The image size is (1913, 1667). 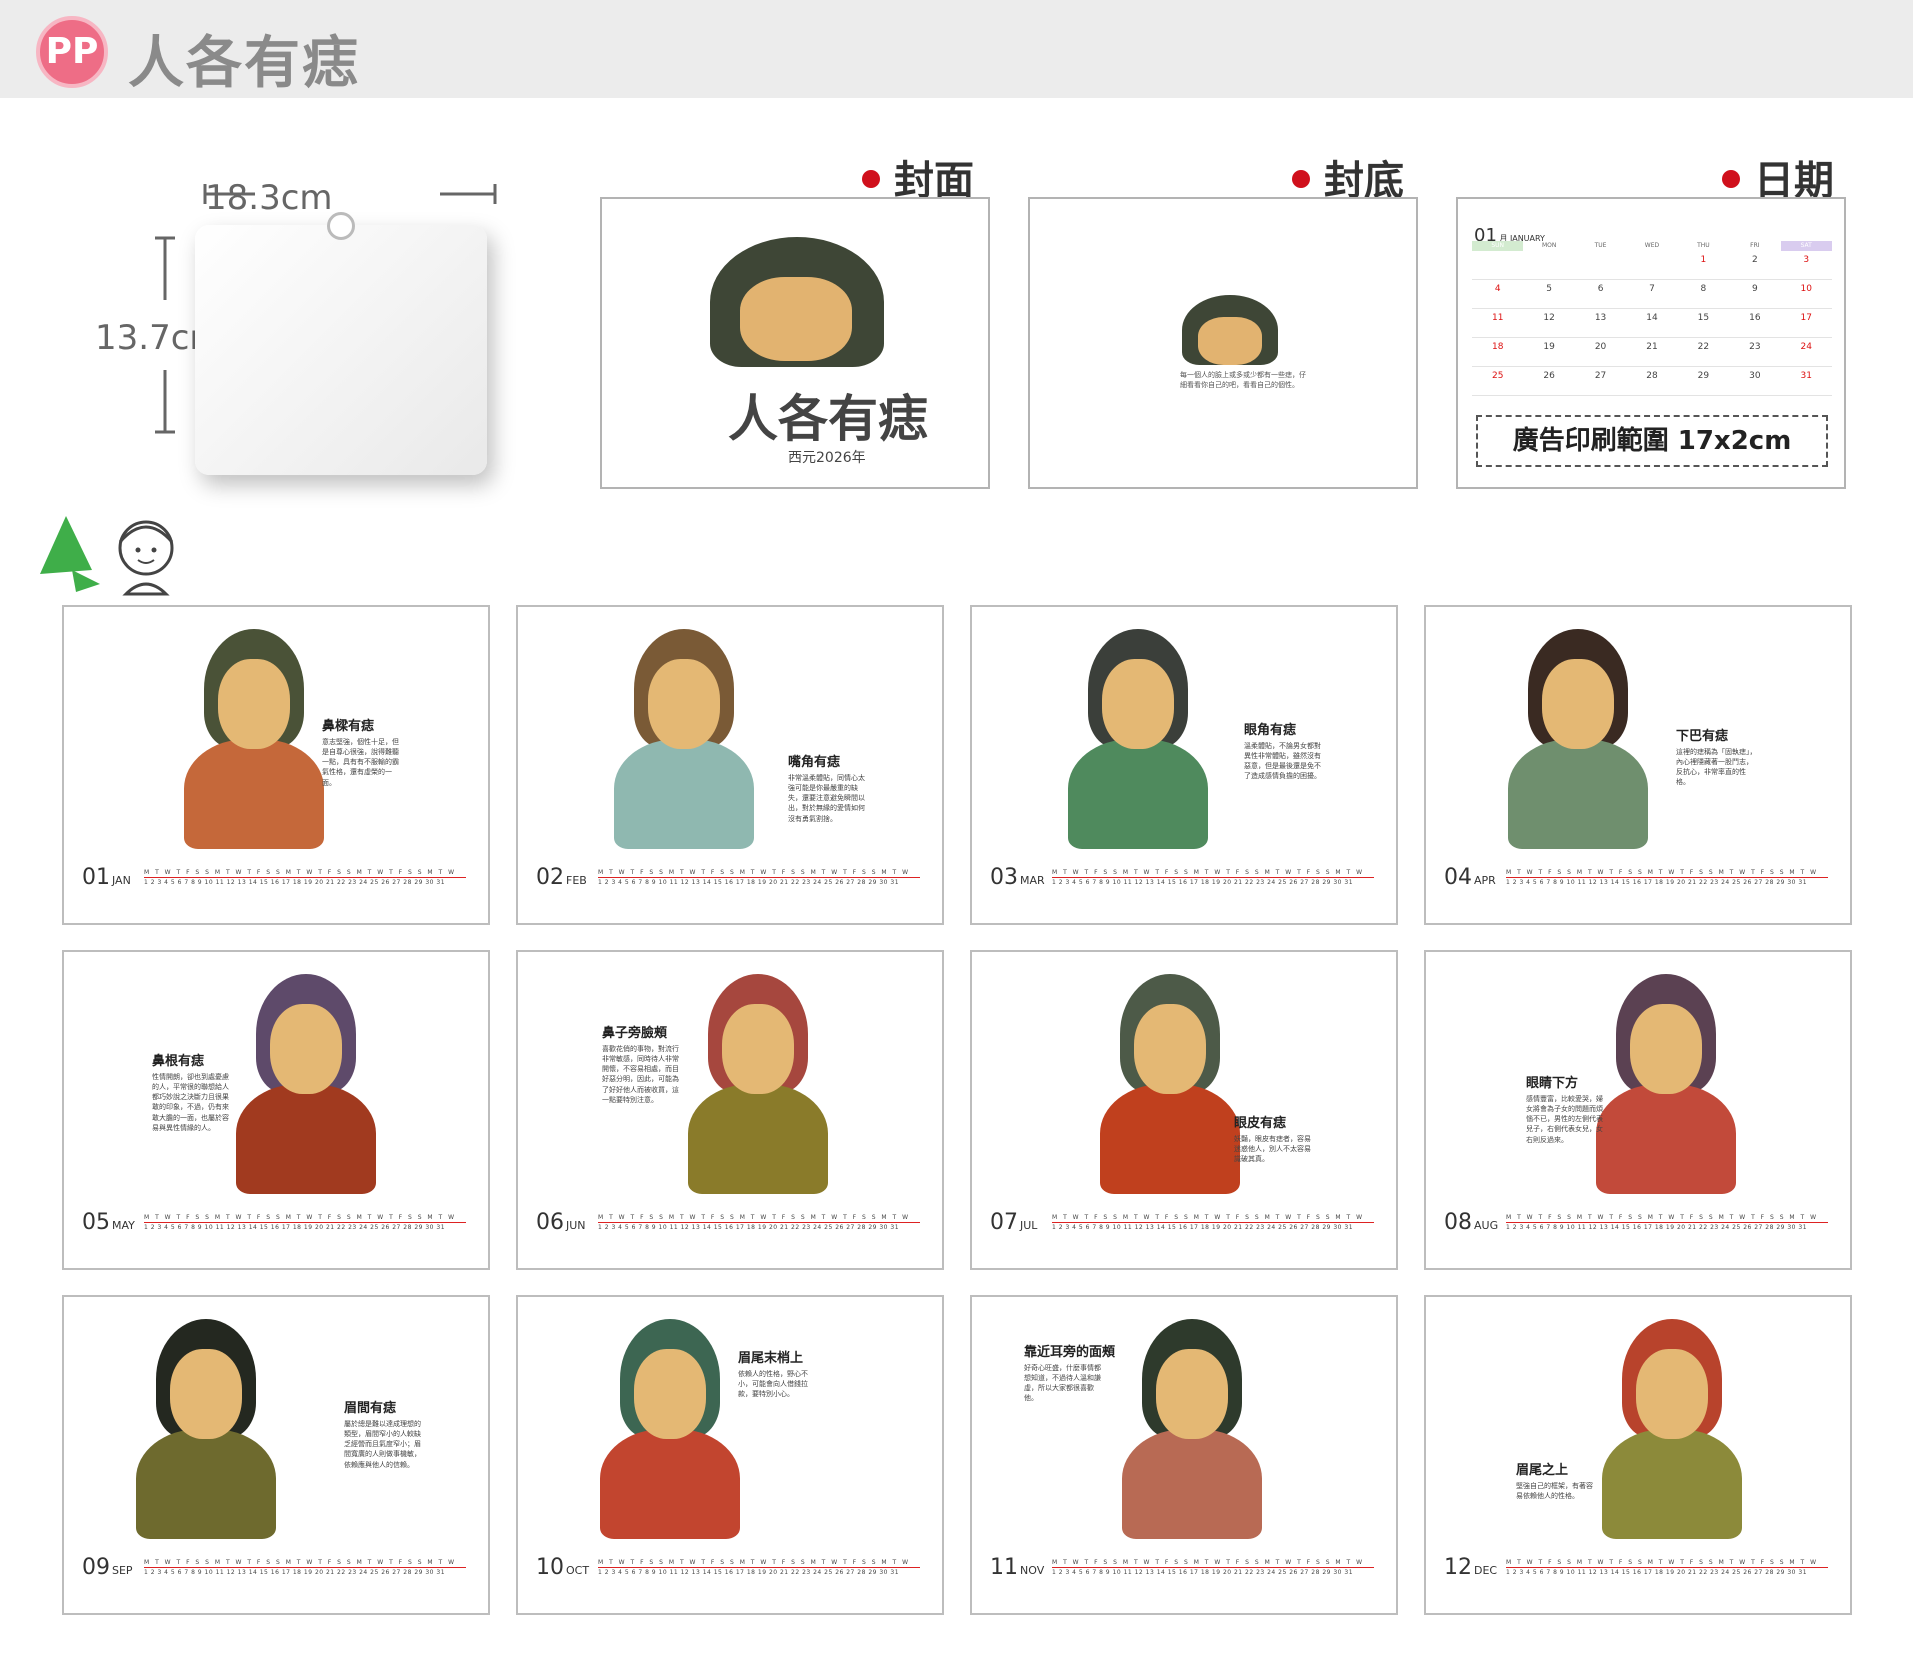 I want to click on tree-and-girl-doodle-icon, so click(x=107, y=556).